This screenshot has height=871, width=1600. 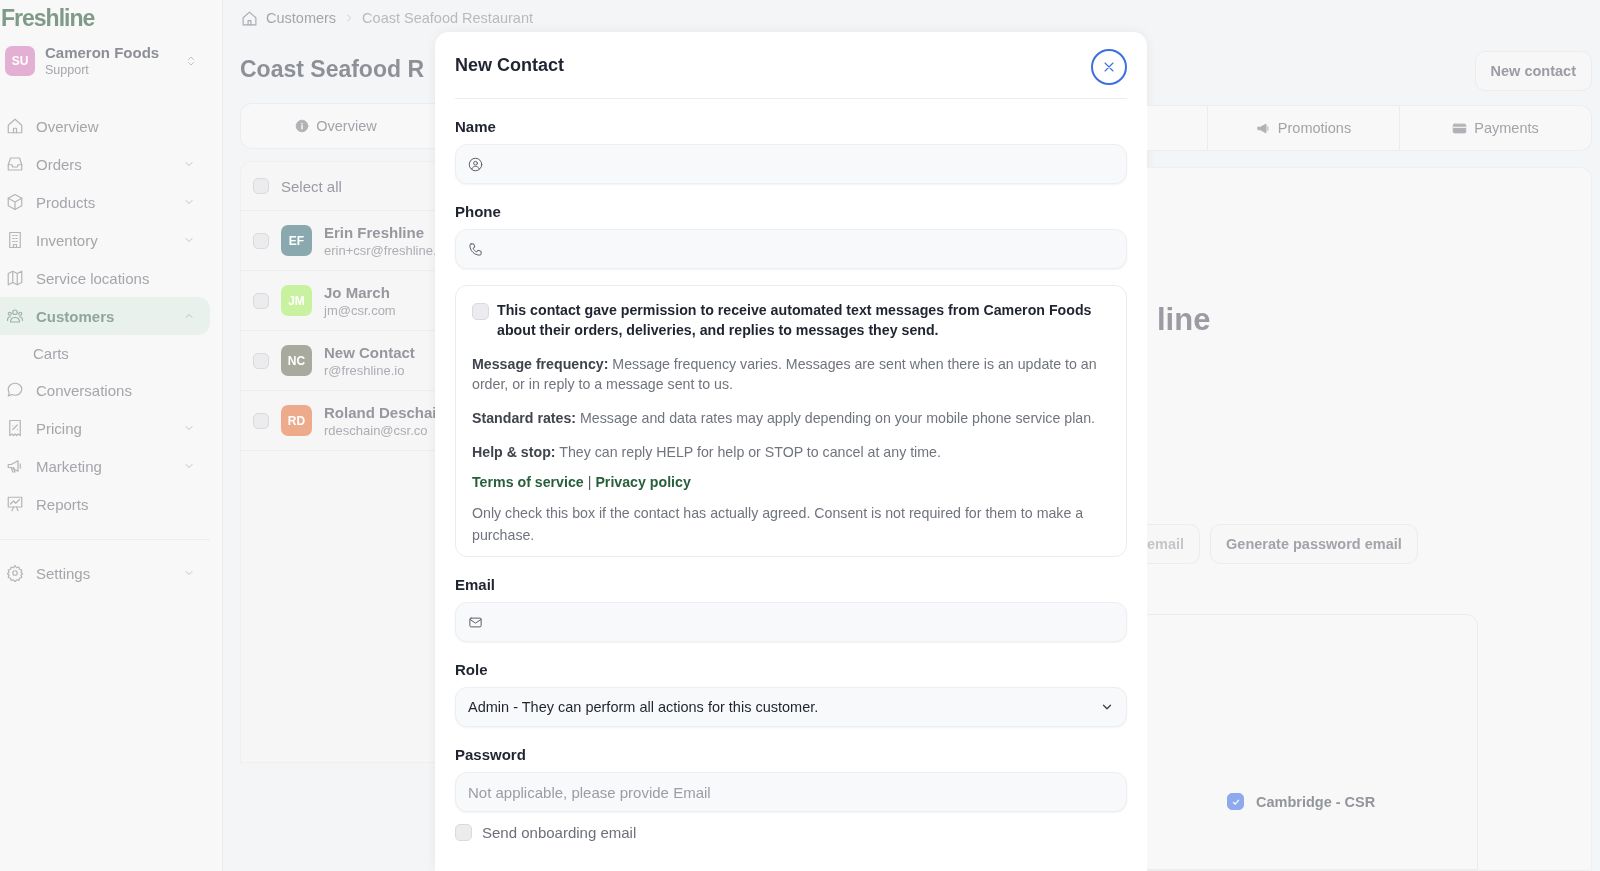 What do you see at coordinates (472, 669) in the screenshot?
I see `field-label: Role` at bounding box center [472, 669].